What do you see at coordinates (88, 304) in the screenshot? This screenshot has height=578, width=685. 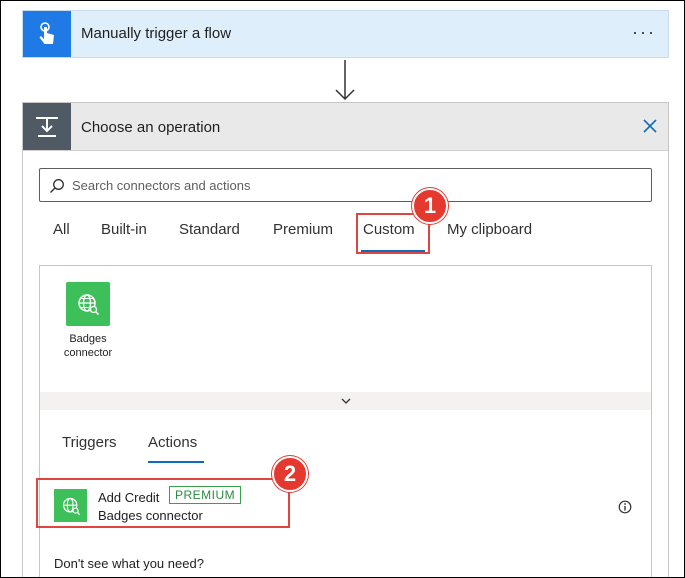 I see `globe-search-icon` at bounding box center [88, 304].